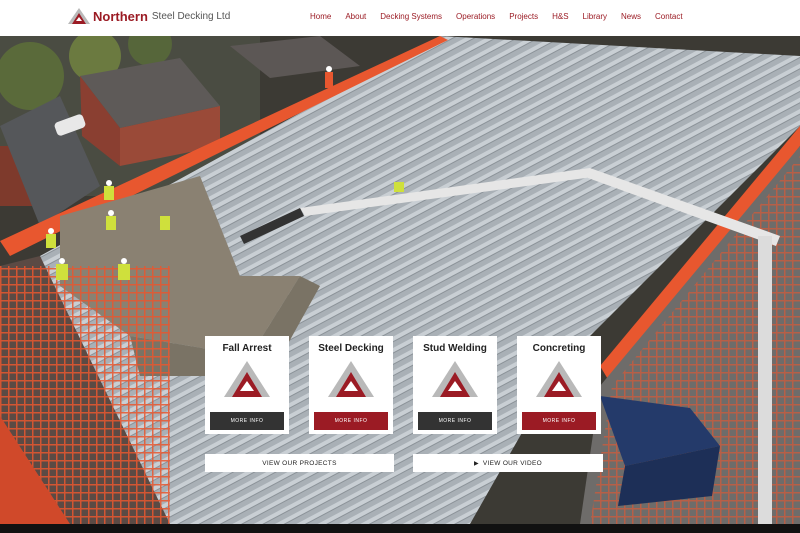  I want to click on nav-hs: H&S, so click(560, 16).